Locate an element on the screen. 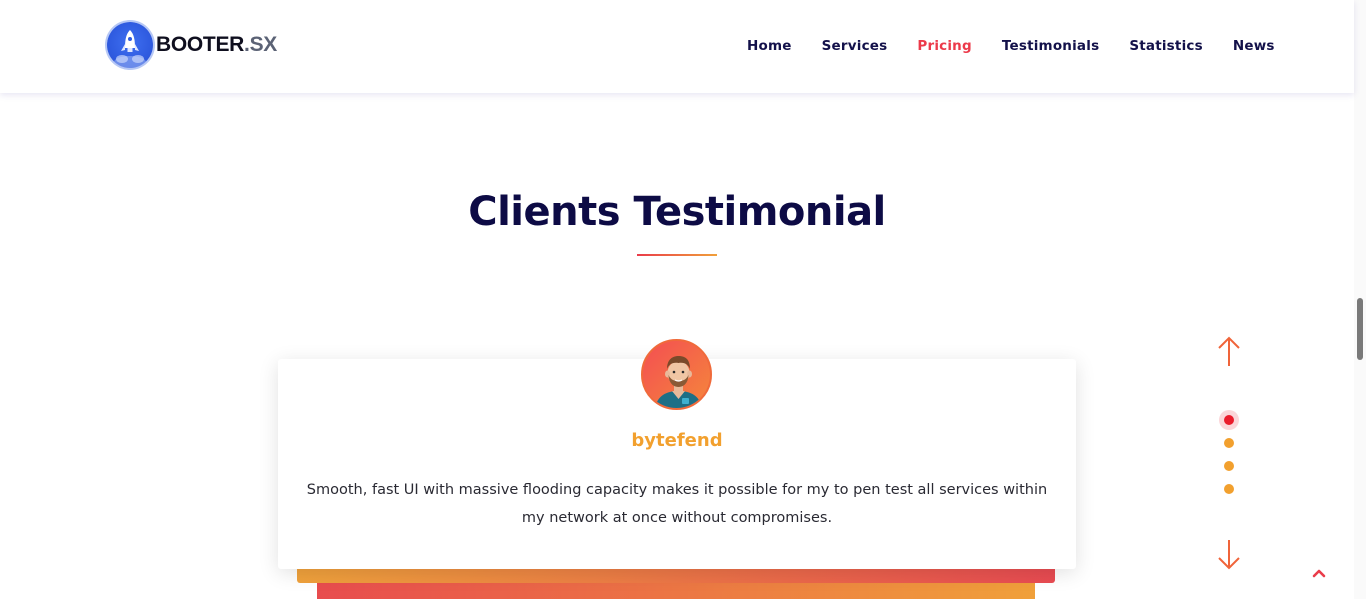  page-scrollbar is located at coordinates (1360, 299).